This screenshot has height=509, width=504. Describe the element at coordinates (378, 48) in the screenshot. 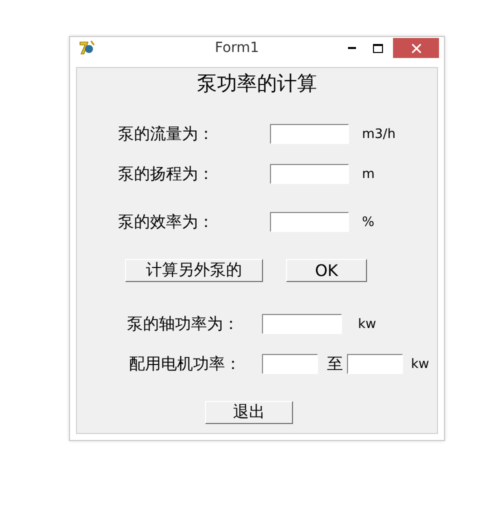

I see `maximize-icon` at that location.